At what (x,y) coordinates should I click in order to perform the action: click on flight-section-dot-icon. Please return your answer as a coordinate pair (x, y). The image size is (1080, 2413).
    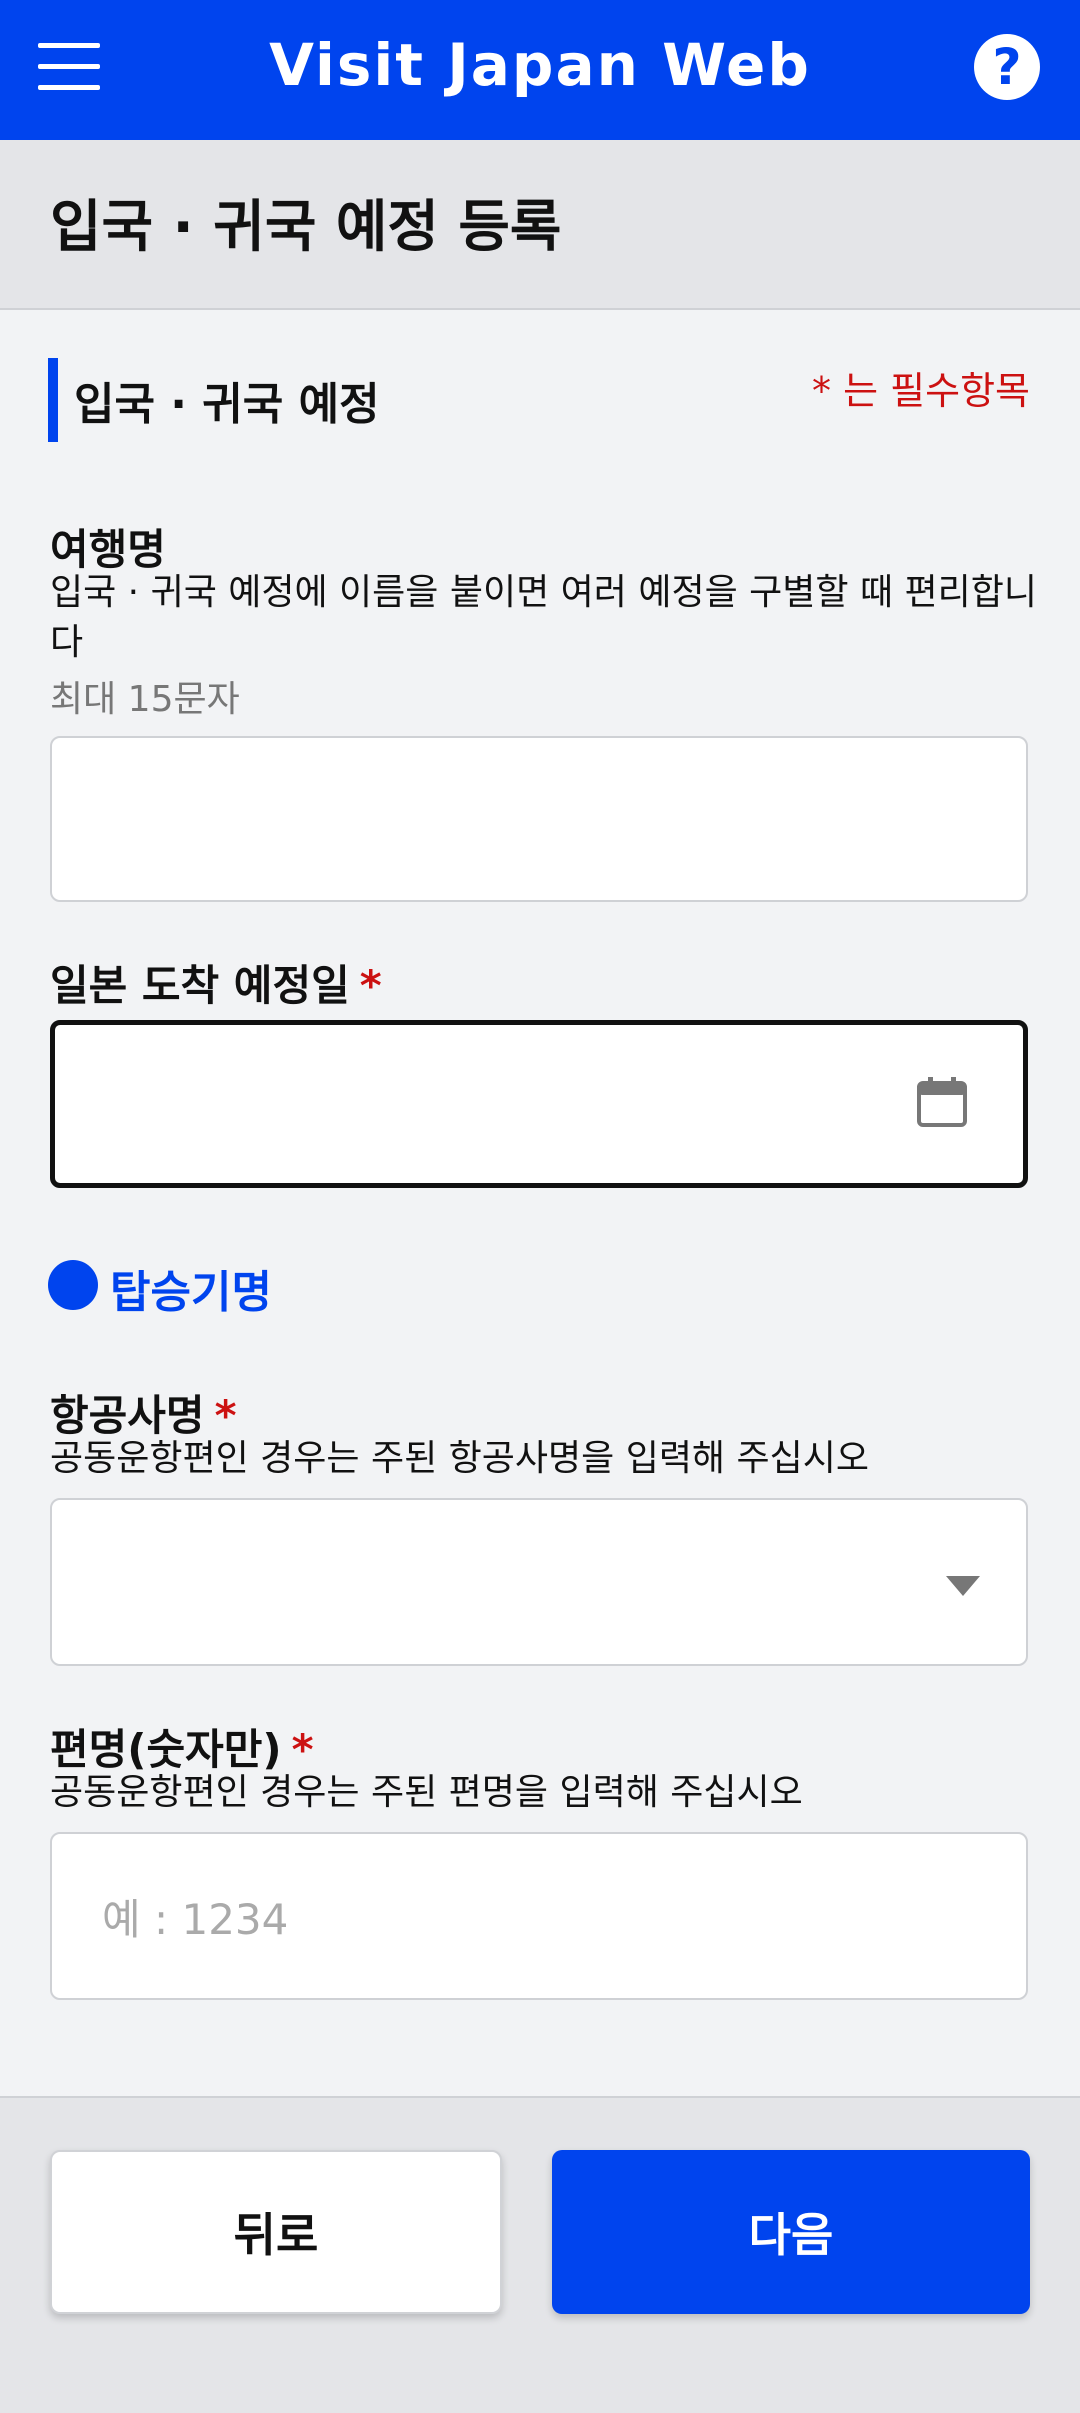
    Looking at the image, I should click on (73, 1285).